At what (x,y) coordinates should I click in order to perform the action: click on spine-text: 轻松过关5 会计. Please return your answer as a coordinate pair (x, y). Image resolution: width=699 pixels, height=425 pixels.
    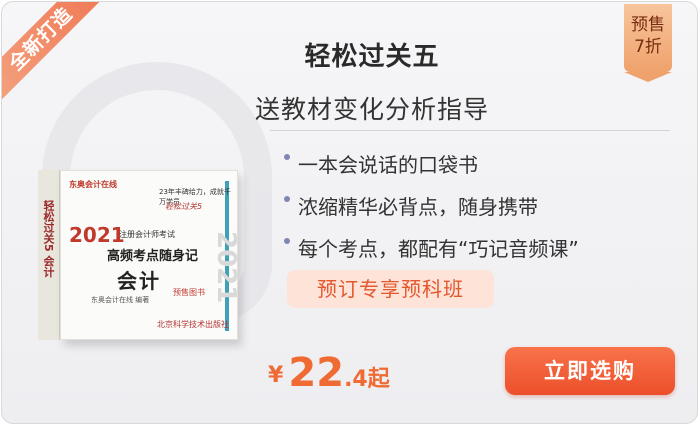
    Looking at the image, I should click on (48, 239).